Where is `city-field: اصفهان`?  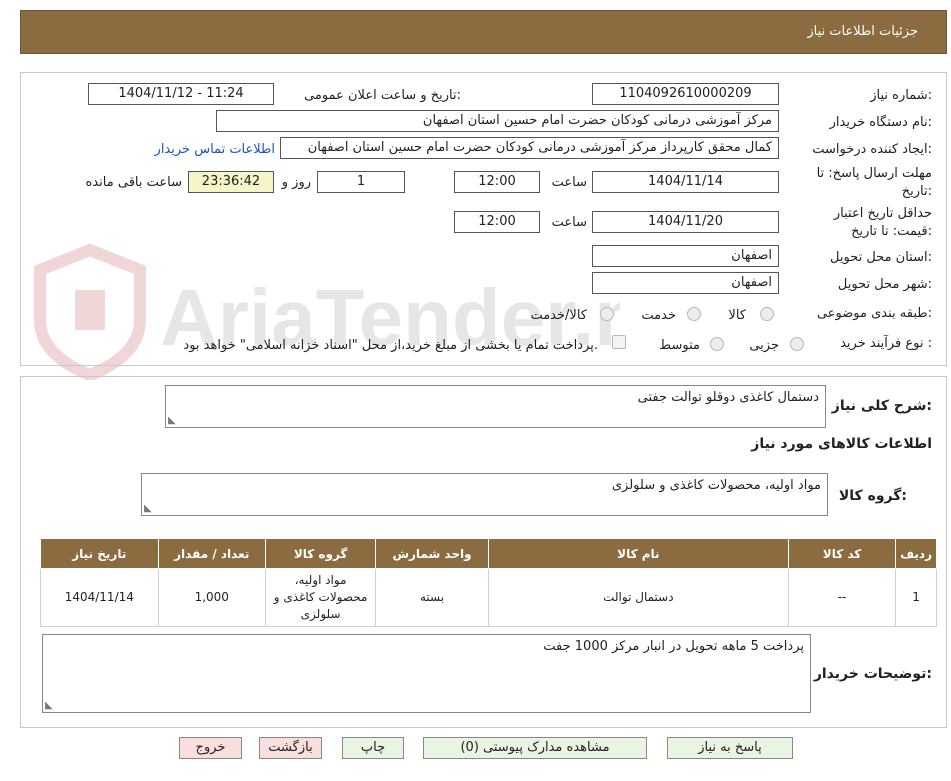 city-field: اصفهان is located at coordinates (685, 283).